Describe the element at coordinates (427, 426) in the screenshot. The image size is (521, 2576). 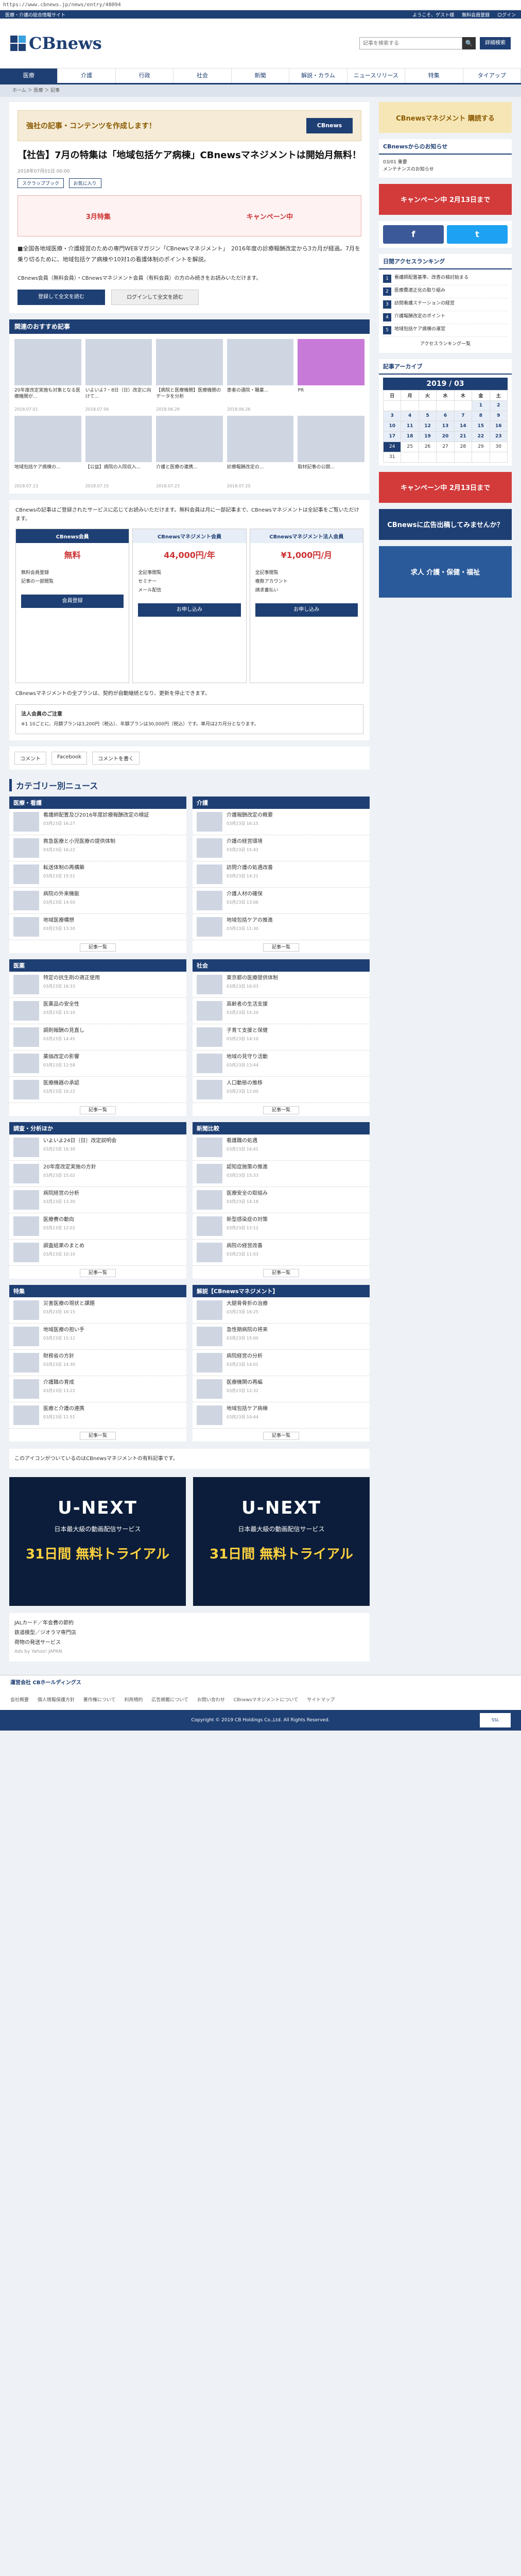
I see `calendar-day: 12` at that location.